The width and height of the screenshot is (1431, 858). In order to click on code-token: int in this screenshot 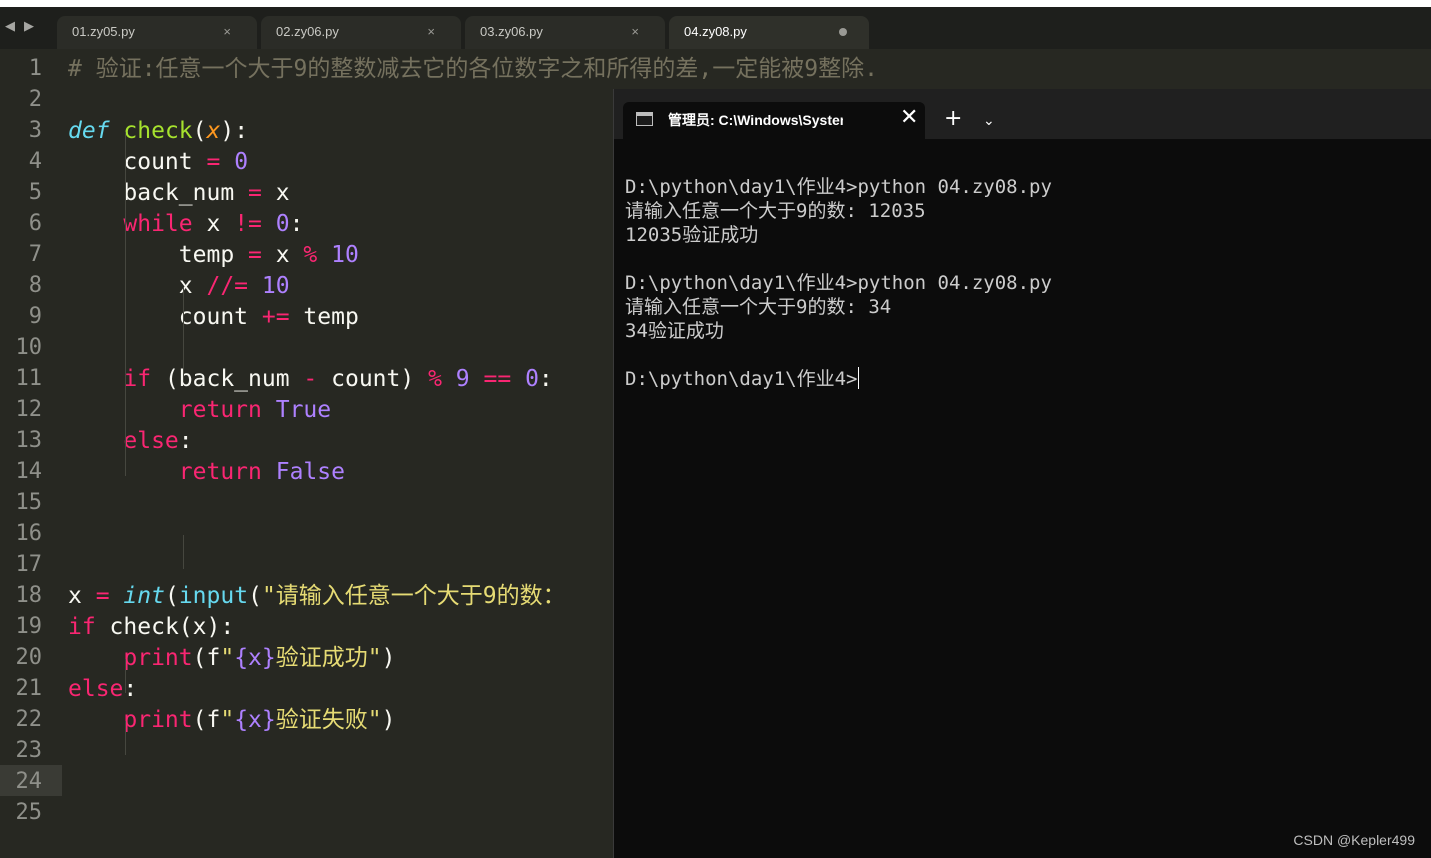, I will do `click(144, 596)`.